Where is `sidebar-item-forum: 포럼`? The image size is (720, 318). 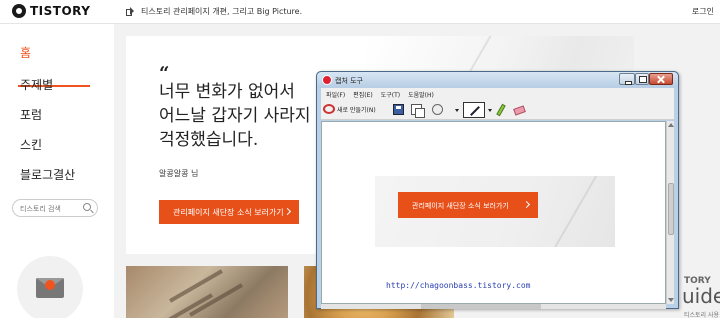
sidebar-item-forum: 포럼 is located at coordinates (31, 114).